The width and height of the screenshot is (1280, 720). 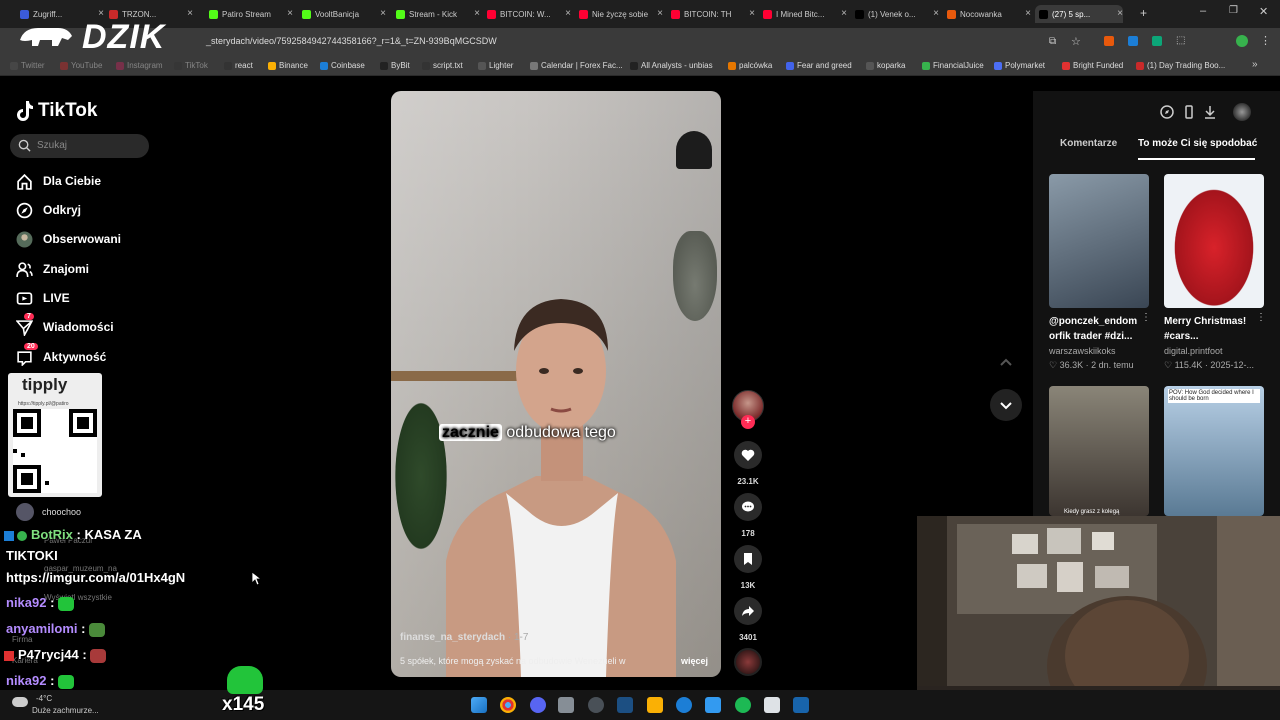 What do you see at coordinates (748, 611) in the screenshot?
I see `share-button` at bounding box center [748, 611].